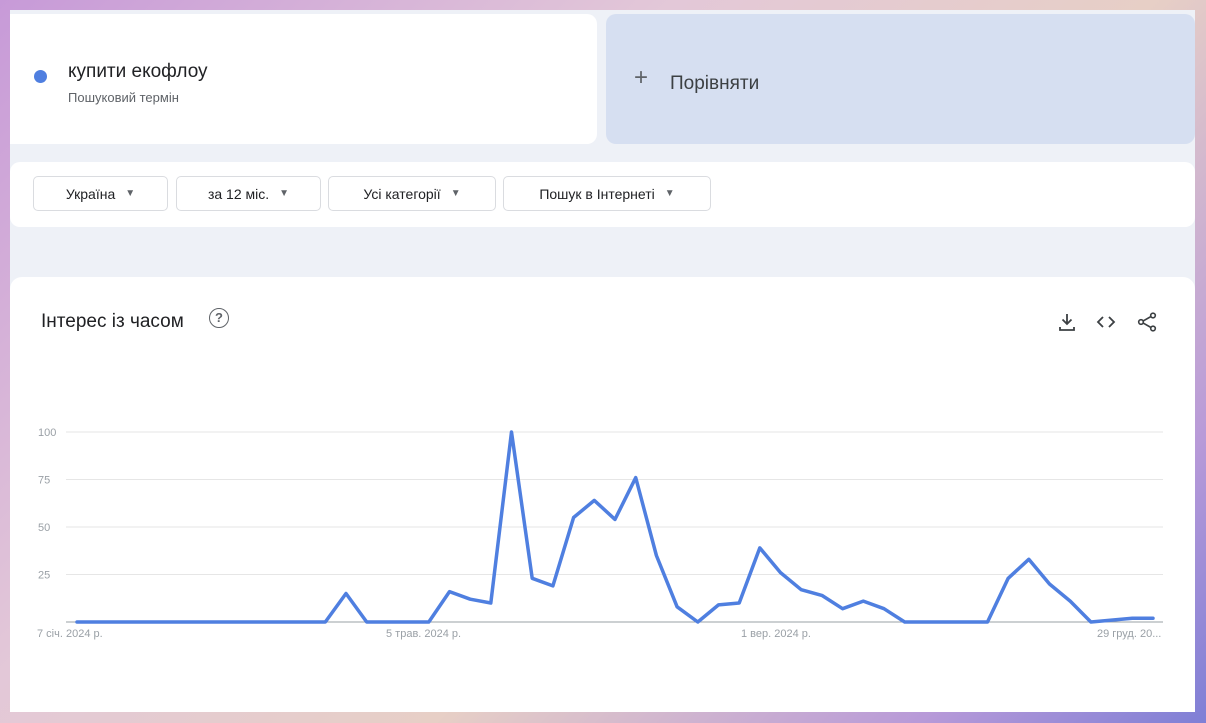 The height and width of the screenshot is (723, 1206). What do you see at coordinates (44, 481) in the screenshot?
I see `y-tick-label: 75` at bounding box center [44, 481].